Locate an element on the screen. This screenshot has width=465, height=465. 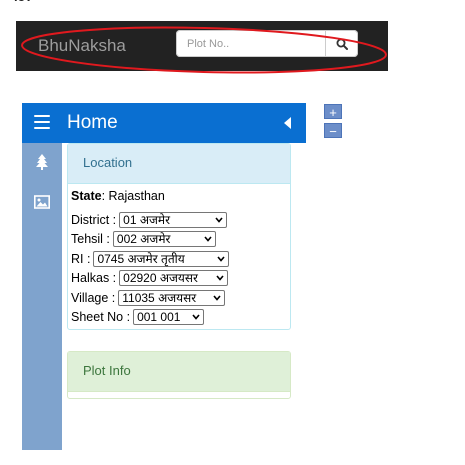
ri-select-value: 0745 अजमेर तृतीय is located at coordinates (141, 258).